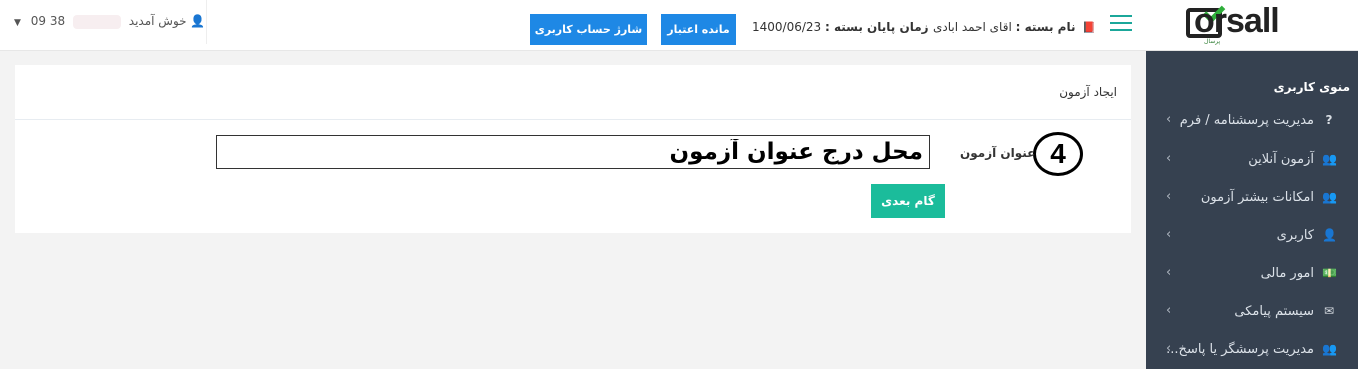 Image resolution: width=1358 pixels, height=369 pixels. I want to click on sidebar-item-label: سیستم پیامکی, so click(1274, 311).